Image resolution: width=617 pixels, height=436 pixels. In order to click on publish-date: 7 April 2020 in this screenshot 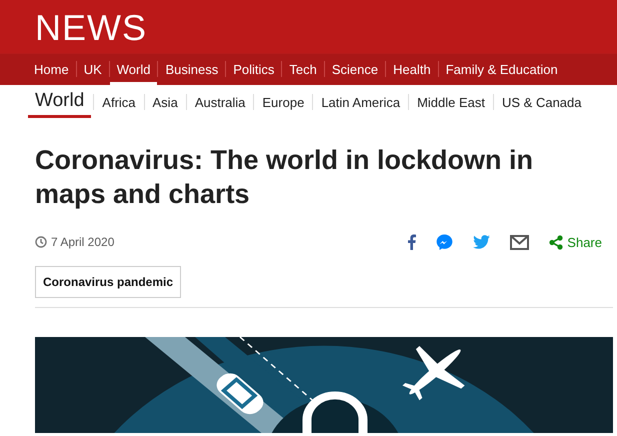, I will do `click(82, 242)`.